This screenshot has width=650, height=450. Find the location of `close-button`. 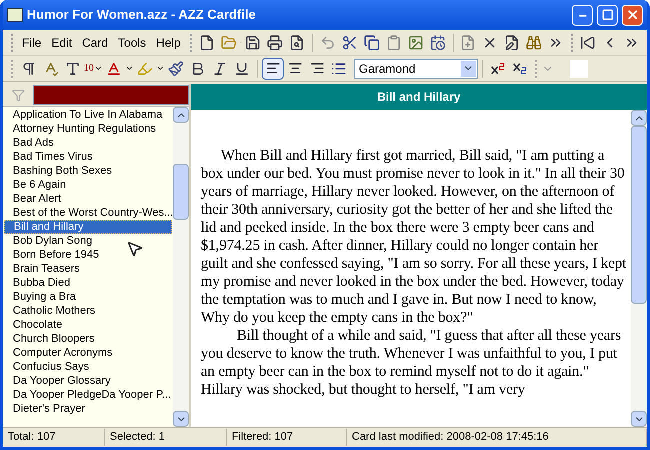

close-button is located at coordinates (632, 15).